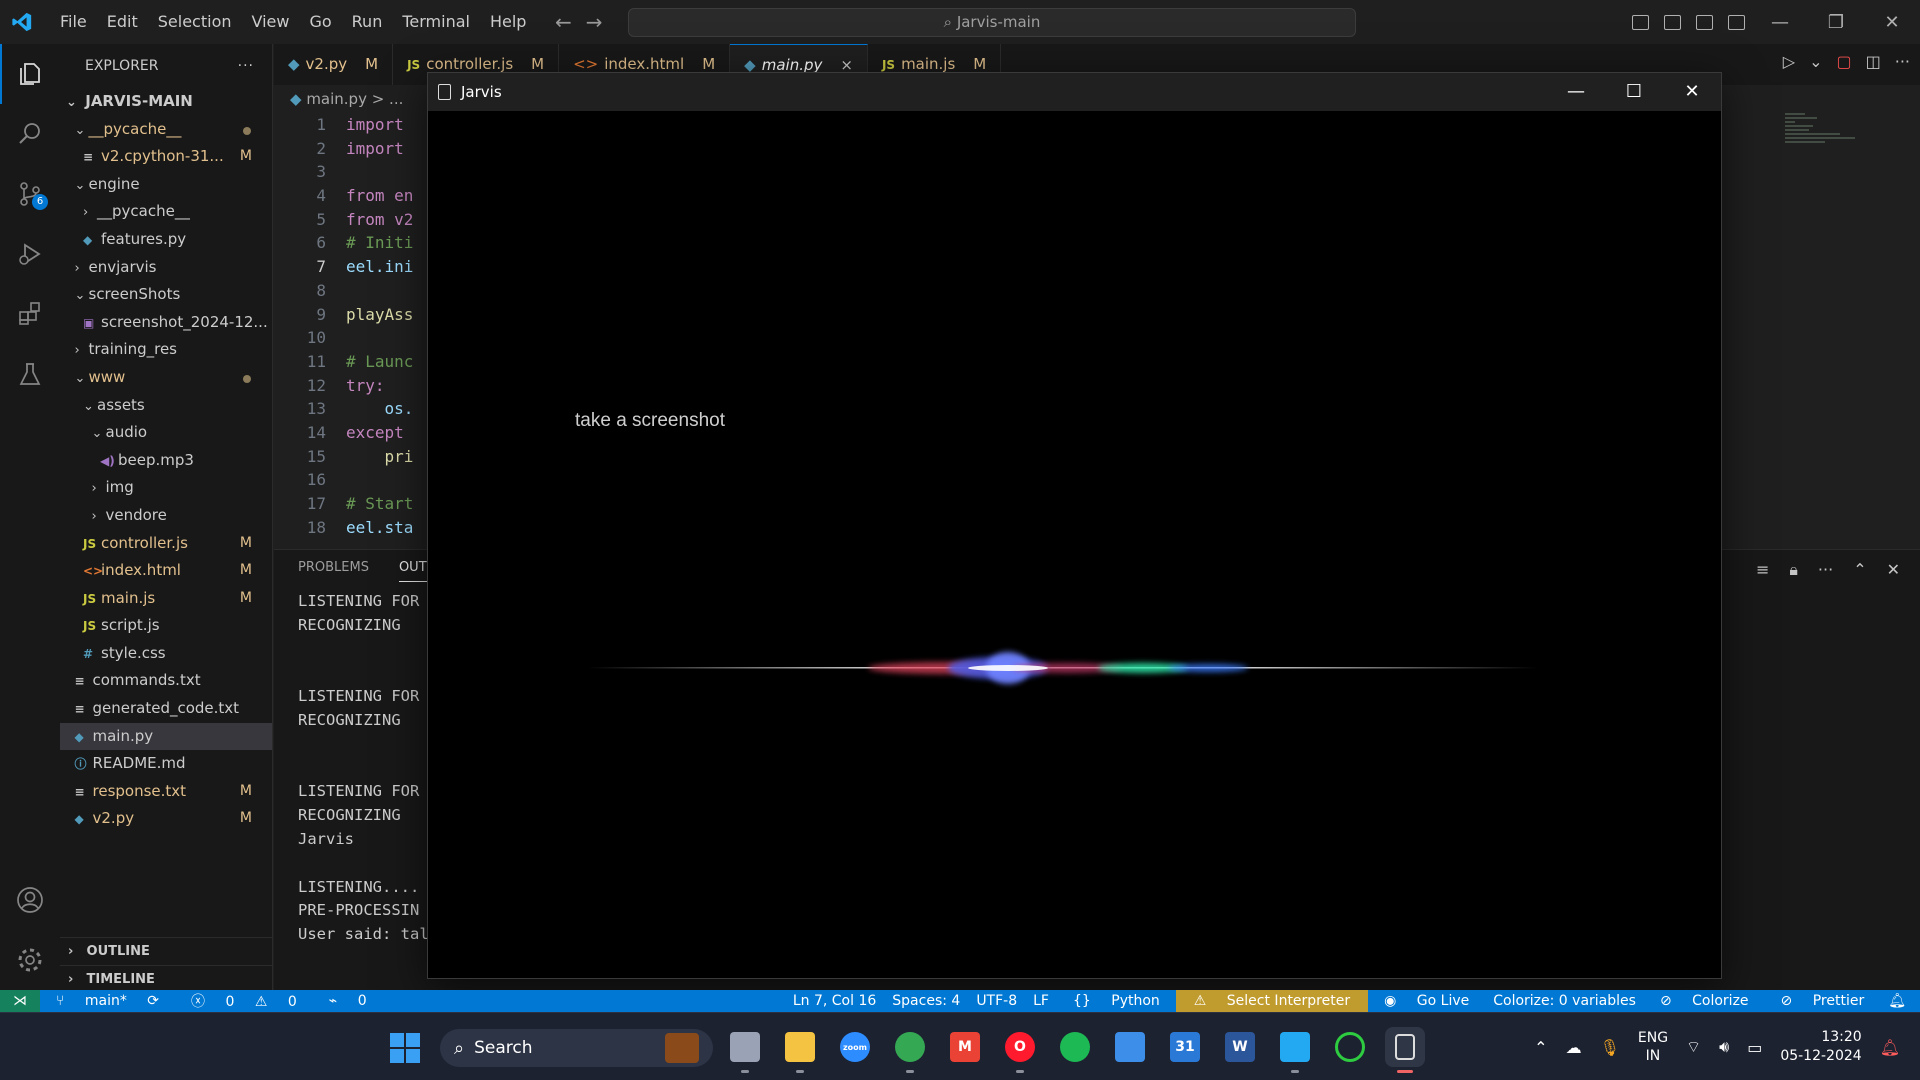 This screenshot has height=1080, width=1920. What do you see at coordinates (73, 22) in the screenshot?
I see `menu-item-file: File` at bounding box center [73, 22].